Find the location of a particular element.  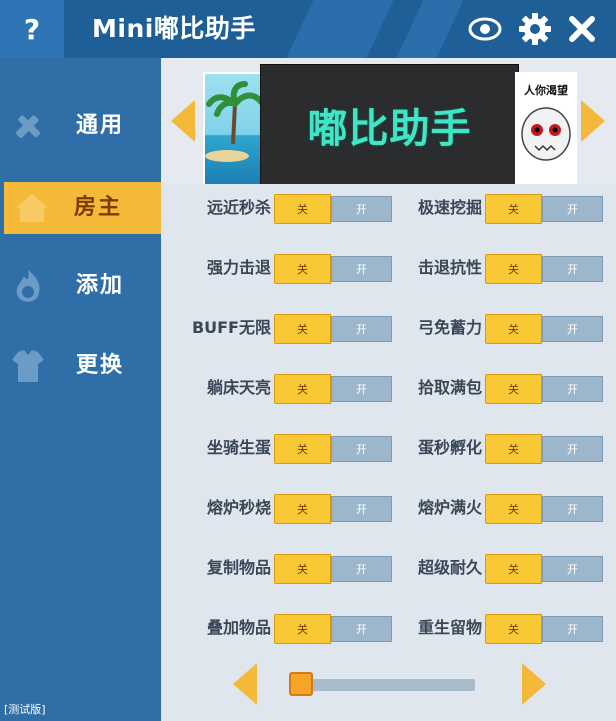

gear-icon is located at coordinates (535, 29).